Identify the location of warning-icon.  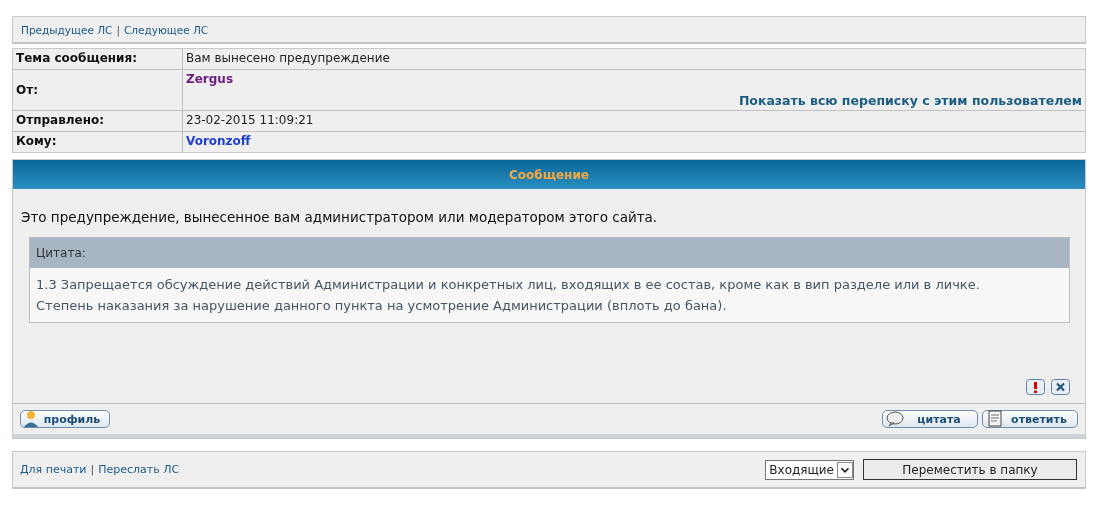
(1035, 387).